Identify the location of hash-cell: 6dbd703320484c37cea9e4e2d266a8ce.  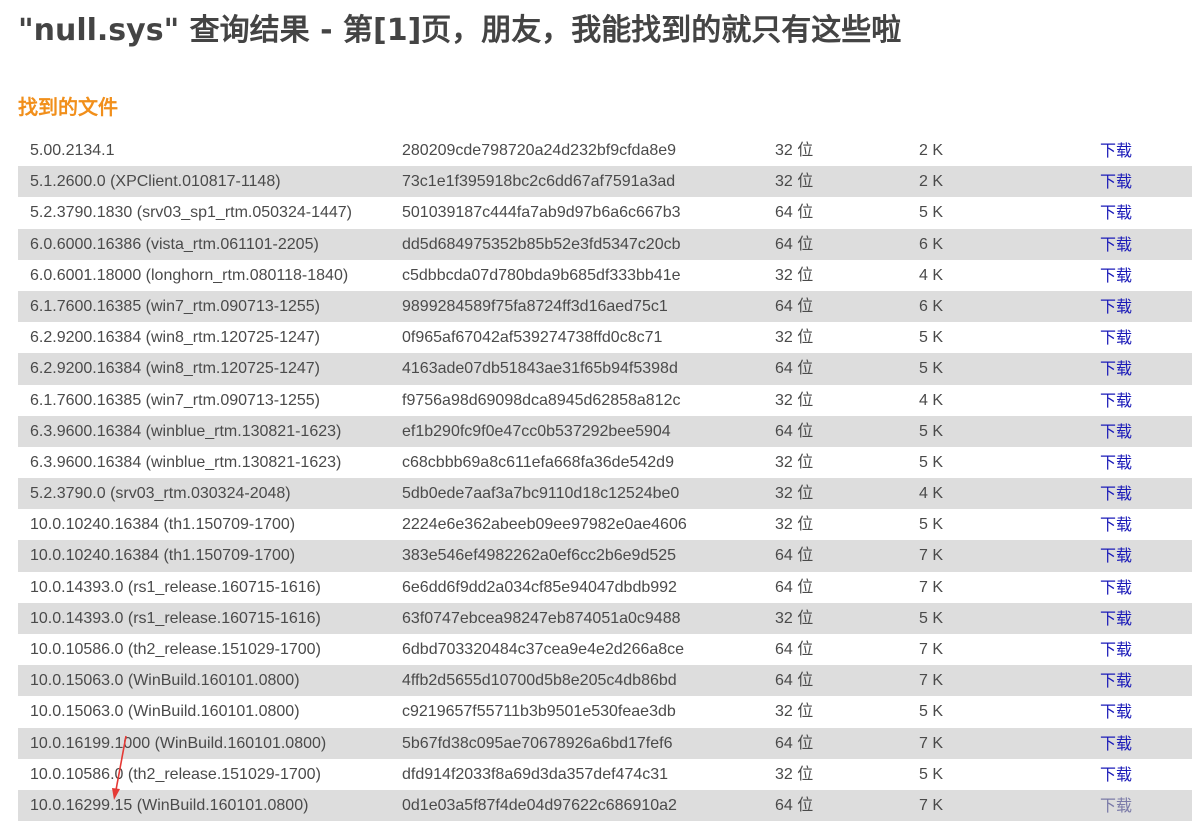
(543, 649).